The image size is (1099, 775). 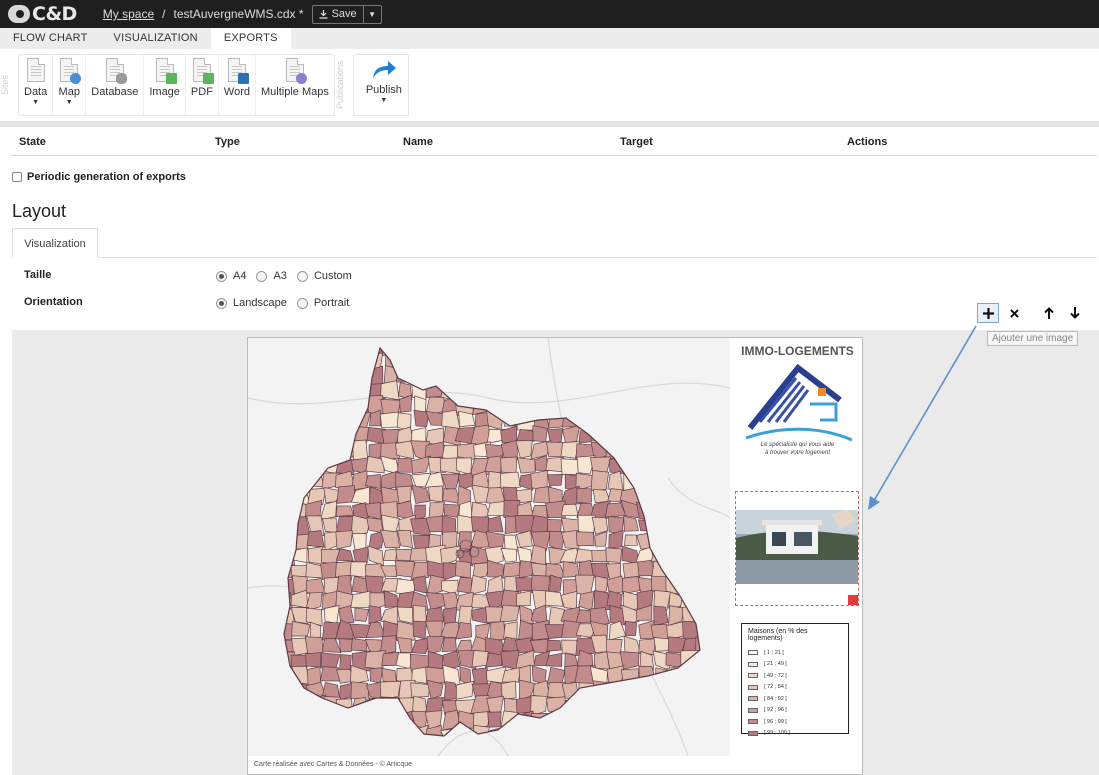 What do you see at coordinates (338, 14) in the screenshot?
I see `save-button: Save` at bounding box center [338, 14].